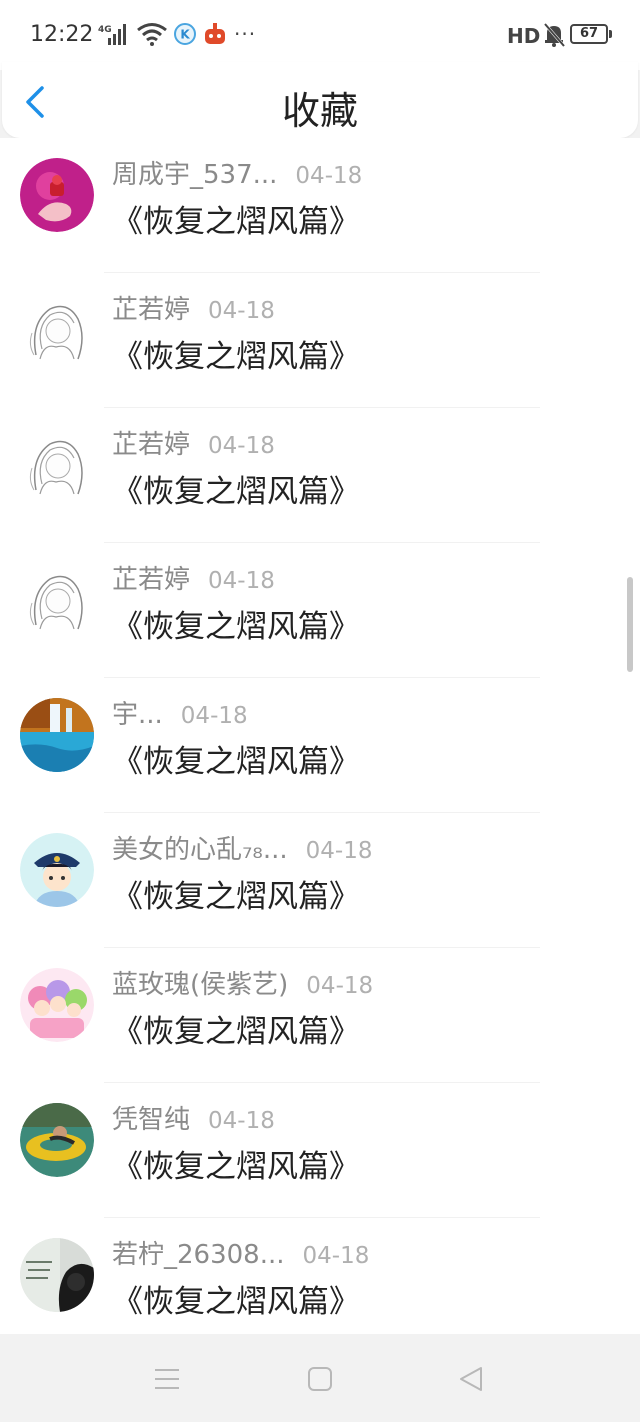 This screenshot has height=1422, width=640. Describe the element at coordinates (62, 34) in the screenshot. I see `status-time: 12:22` at that location.